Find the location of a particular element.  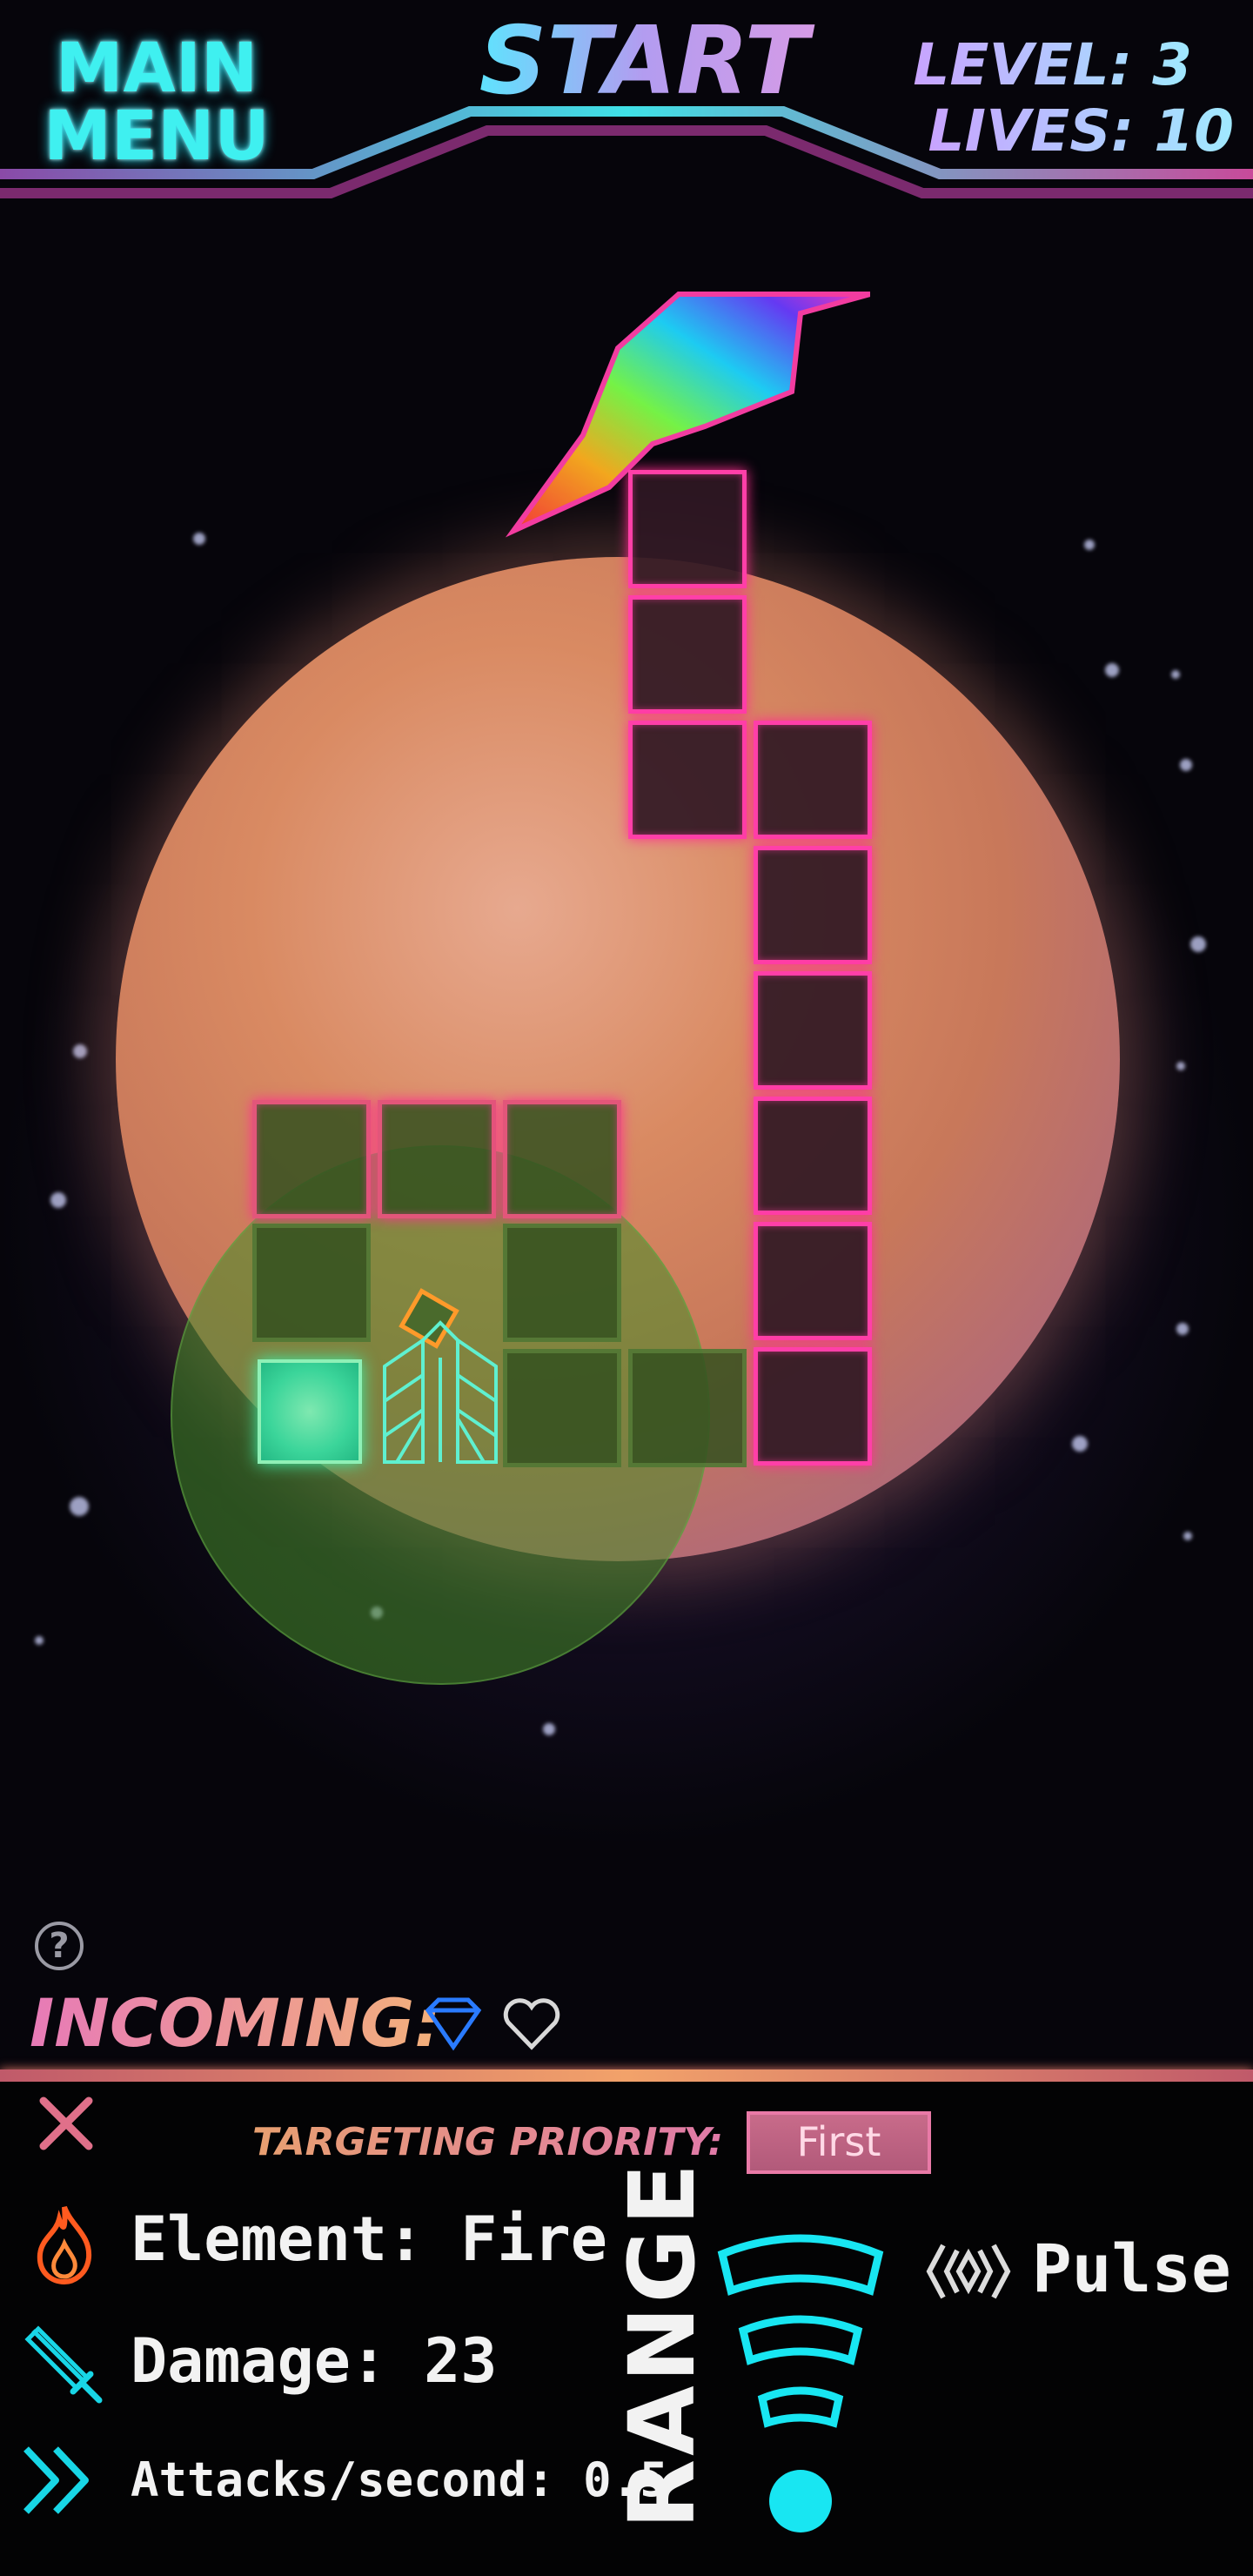

heart-icon is located at coordinates (531, 2024).